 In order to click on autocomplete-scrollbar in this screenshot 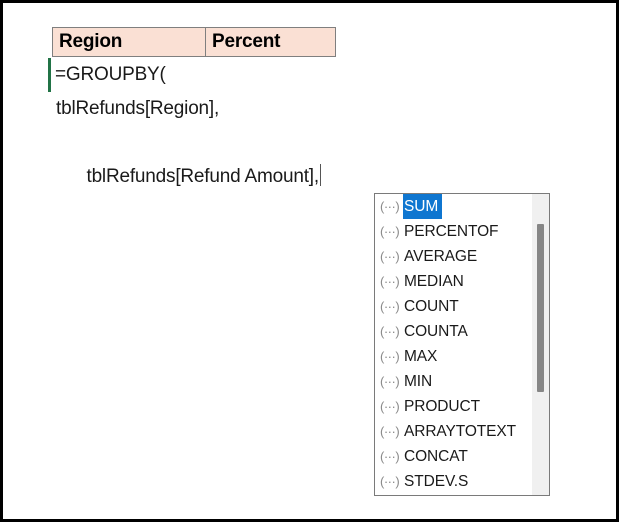, I will do `click(540, 344)`.